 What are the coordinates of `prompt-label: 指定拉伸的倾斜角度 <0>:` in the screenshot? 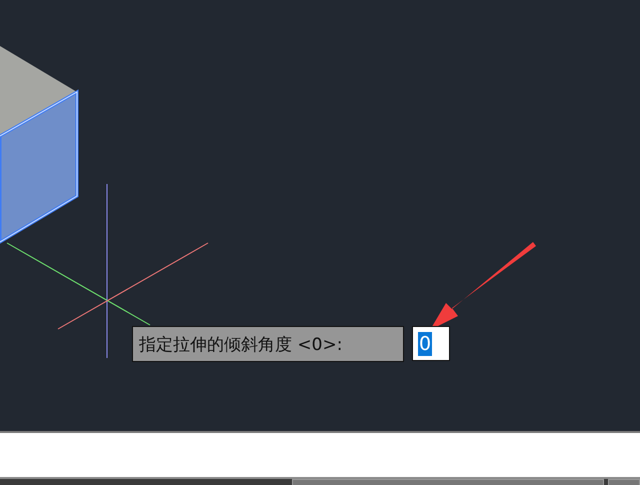 It's located at (268, 344).